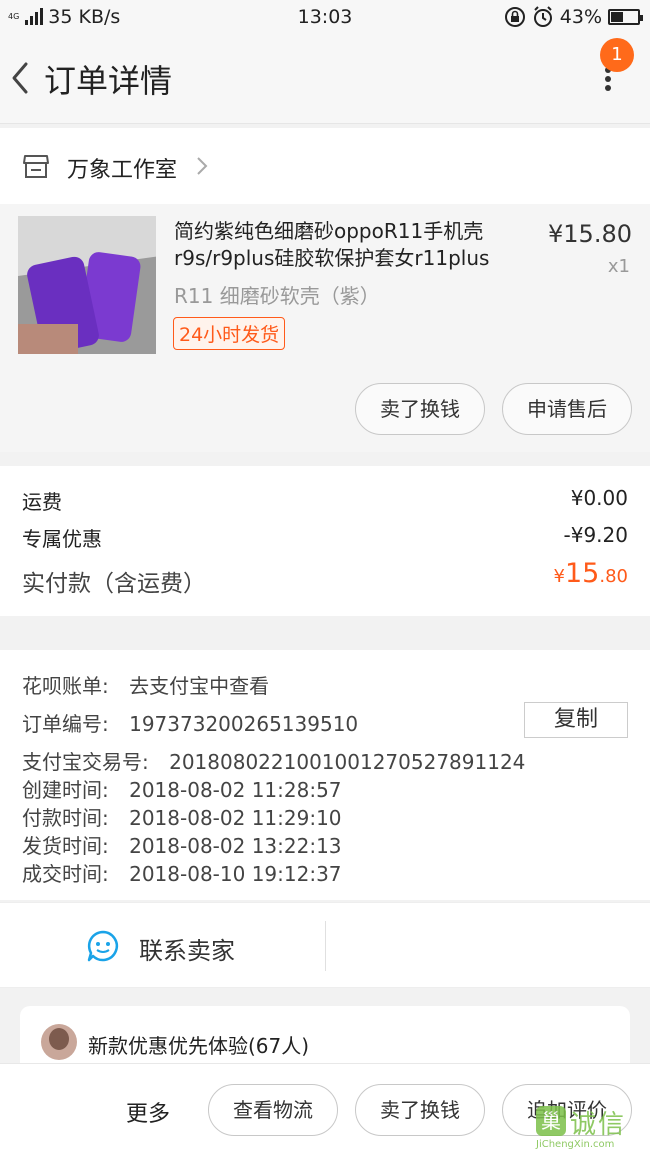 This screenshot has height=1155, width=650. Describe the element at coordinates (235, 818) in the screenshot. I see `paid-time-value: 2018-08-02 11:29:10` at that location.